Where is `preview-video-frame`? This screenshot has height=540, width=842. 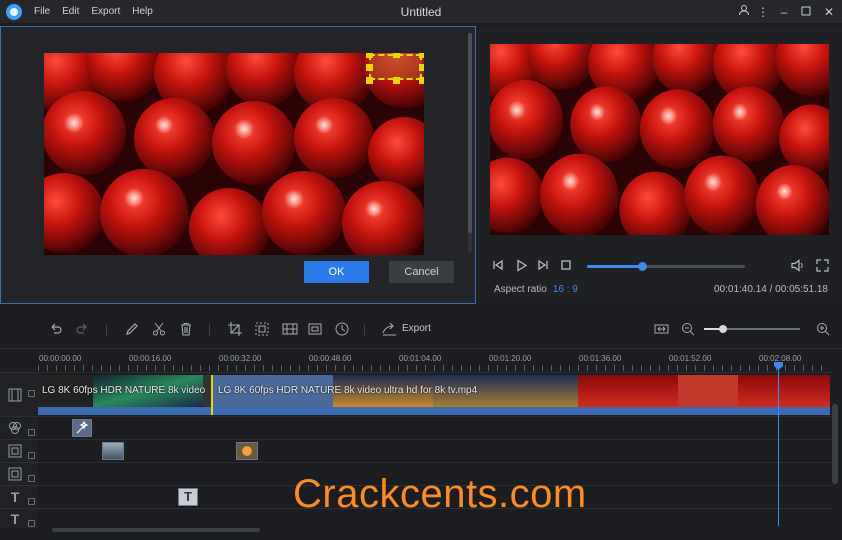
preview-video-frame is located at coordinates (659, 139).